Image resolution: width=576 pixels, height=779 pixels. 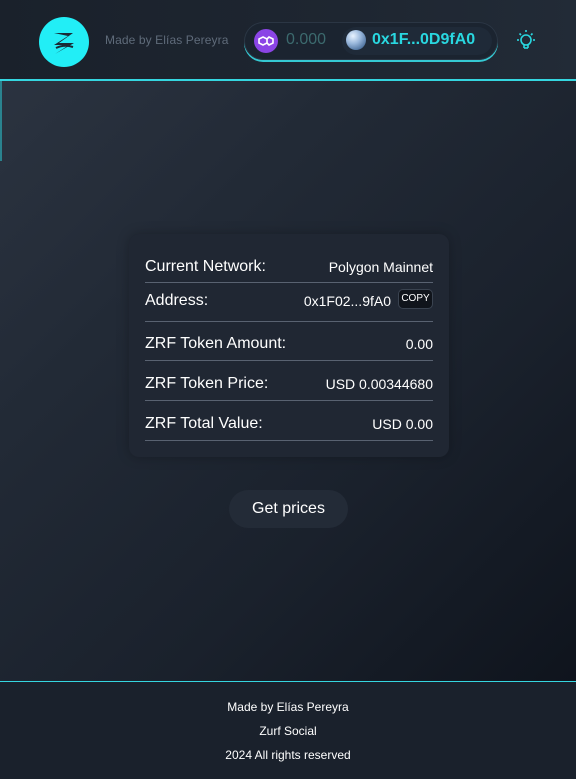 What do you see at coordinates (288, 707) in the screenshot?
I see `footer-credit: Made by Elías Pereyra` at bounding box center [288, 707].